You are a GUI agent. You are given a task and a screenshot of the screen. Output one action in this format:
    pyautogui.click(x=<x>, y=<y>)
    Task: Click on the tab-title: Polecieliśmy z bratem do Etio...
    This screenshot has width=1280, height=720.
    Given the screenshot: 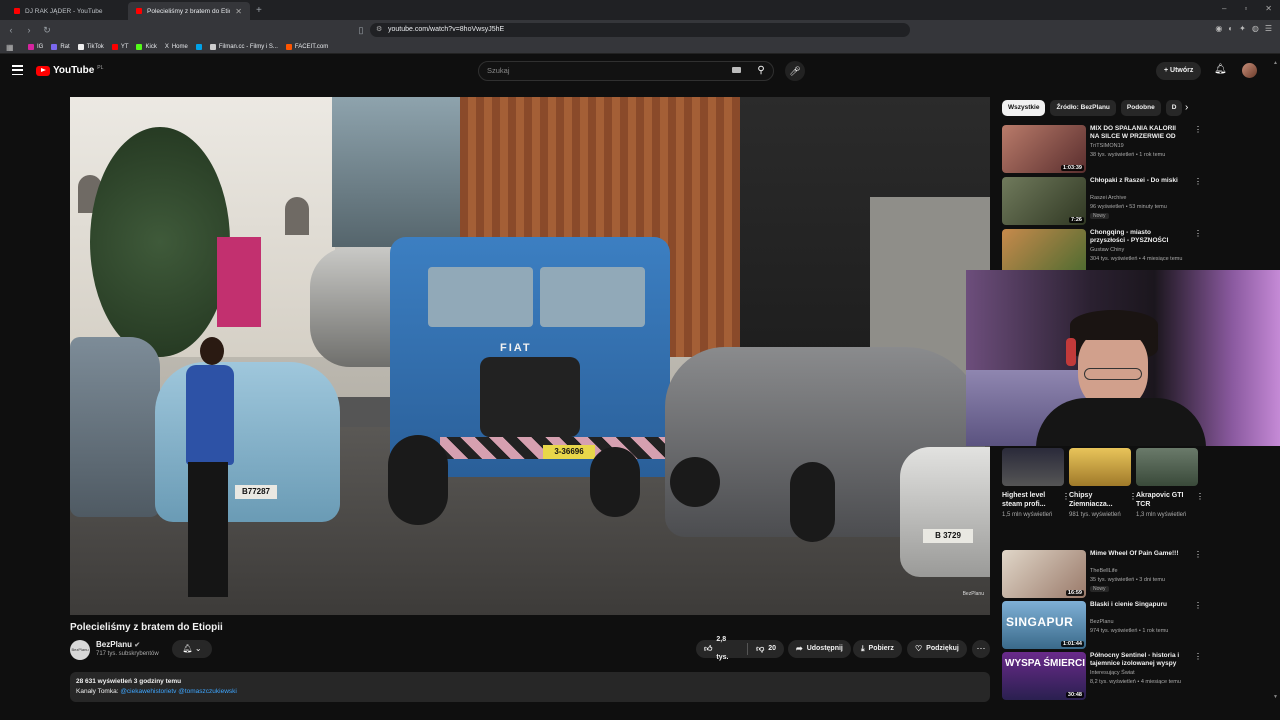 What is the action you would take?
    pyautogui.click(x=189, y=11)
    